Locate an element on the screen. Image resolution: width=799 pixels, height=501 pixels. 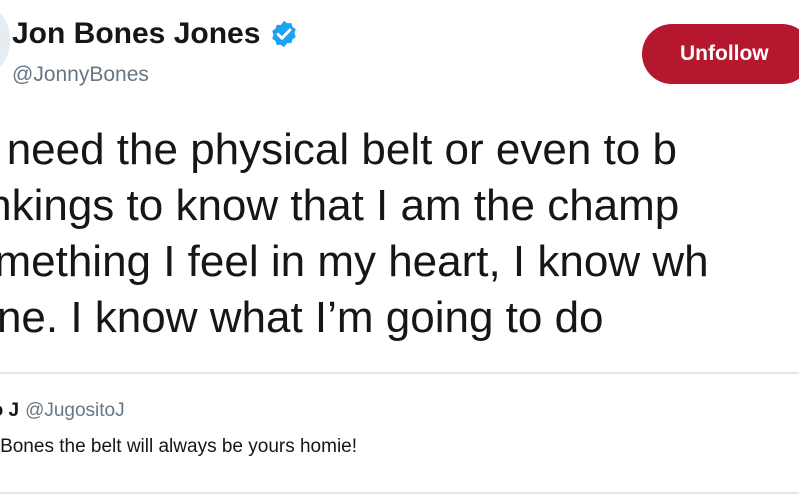
verified-badge-icon is located at coordinates (284, 34).